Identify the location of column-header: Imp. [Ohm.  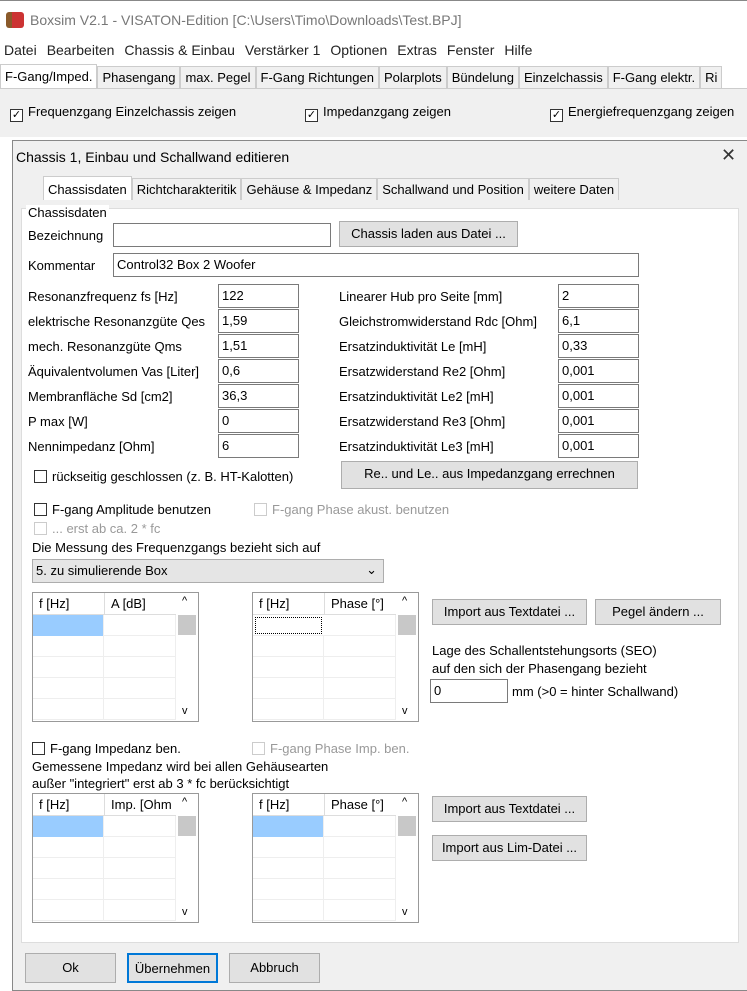
(141, 805).